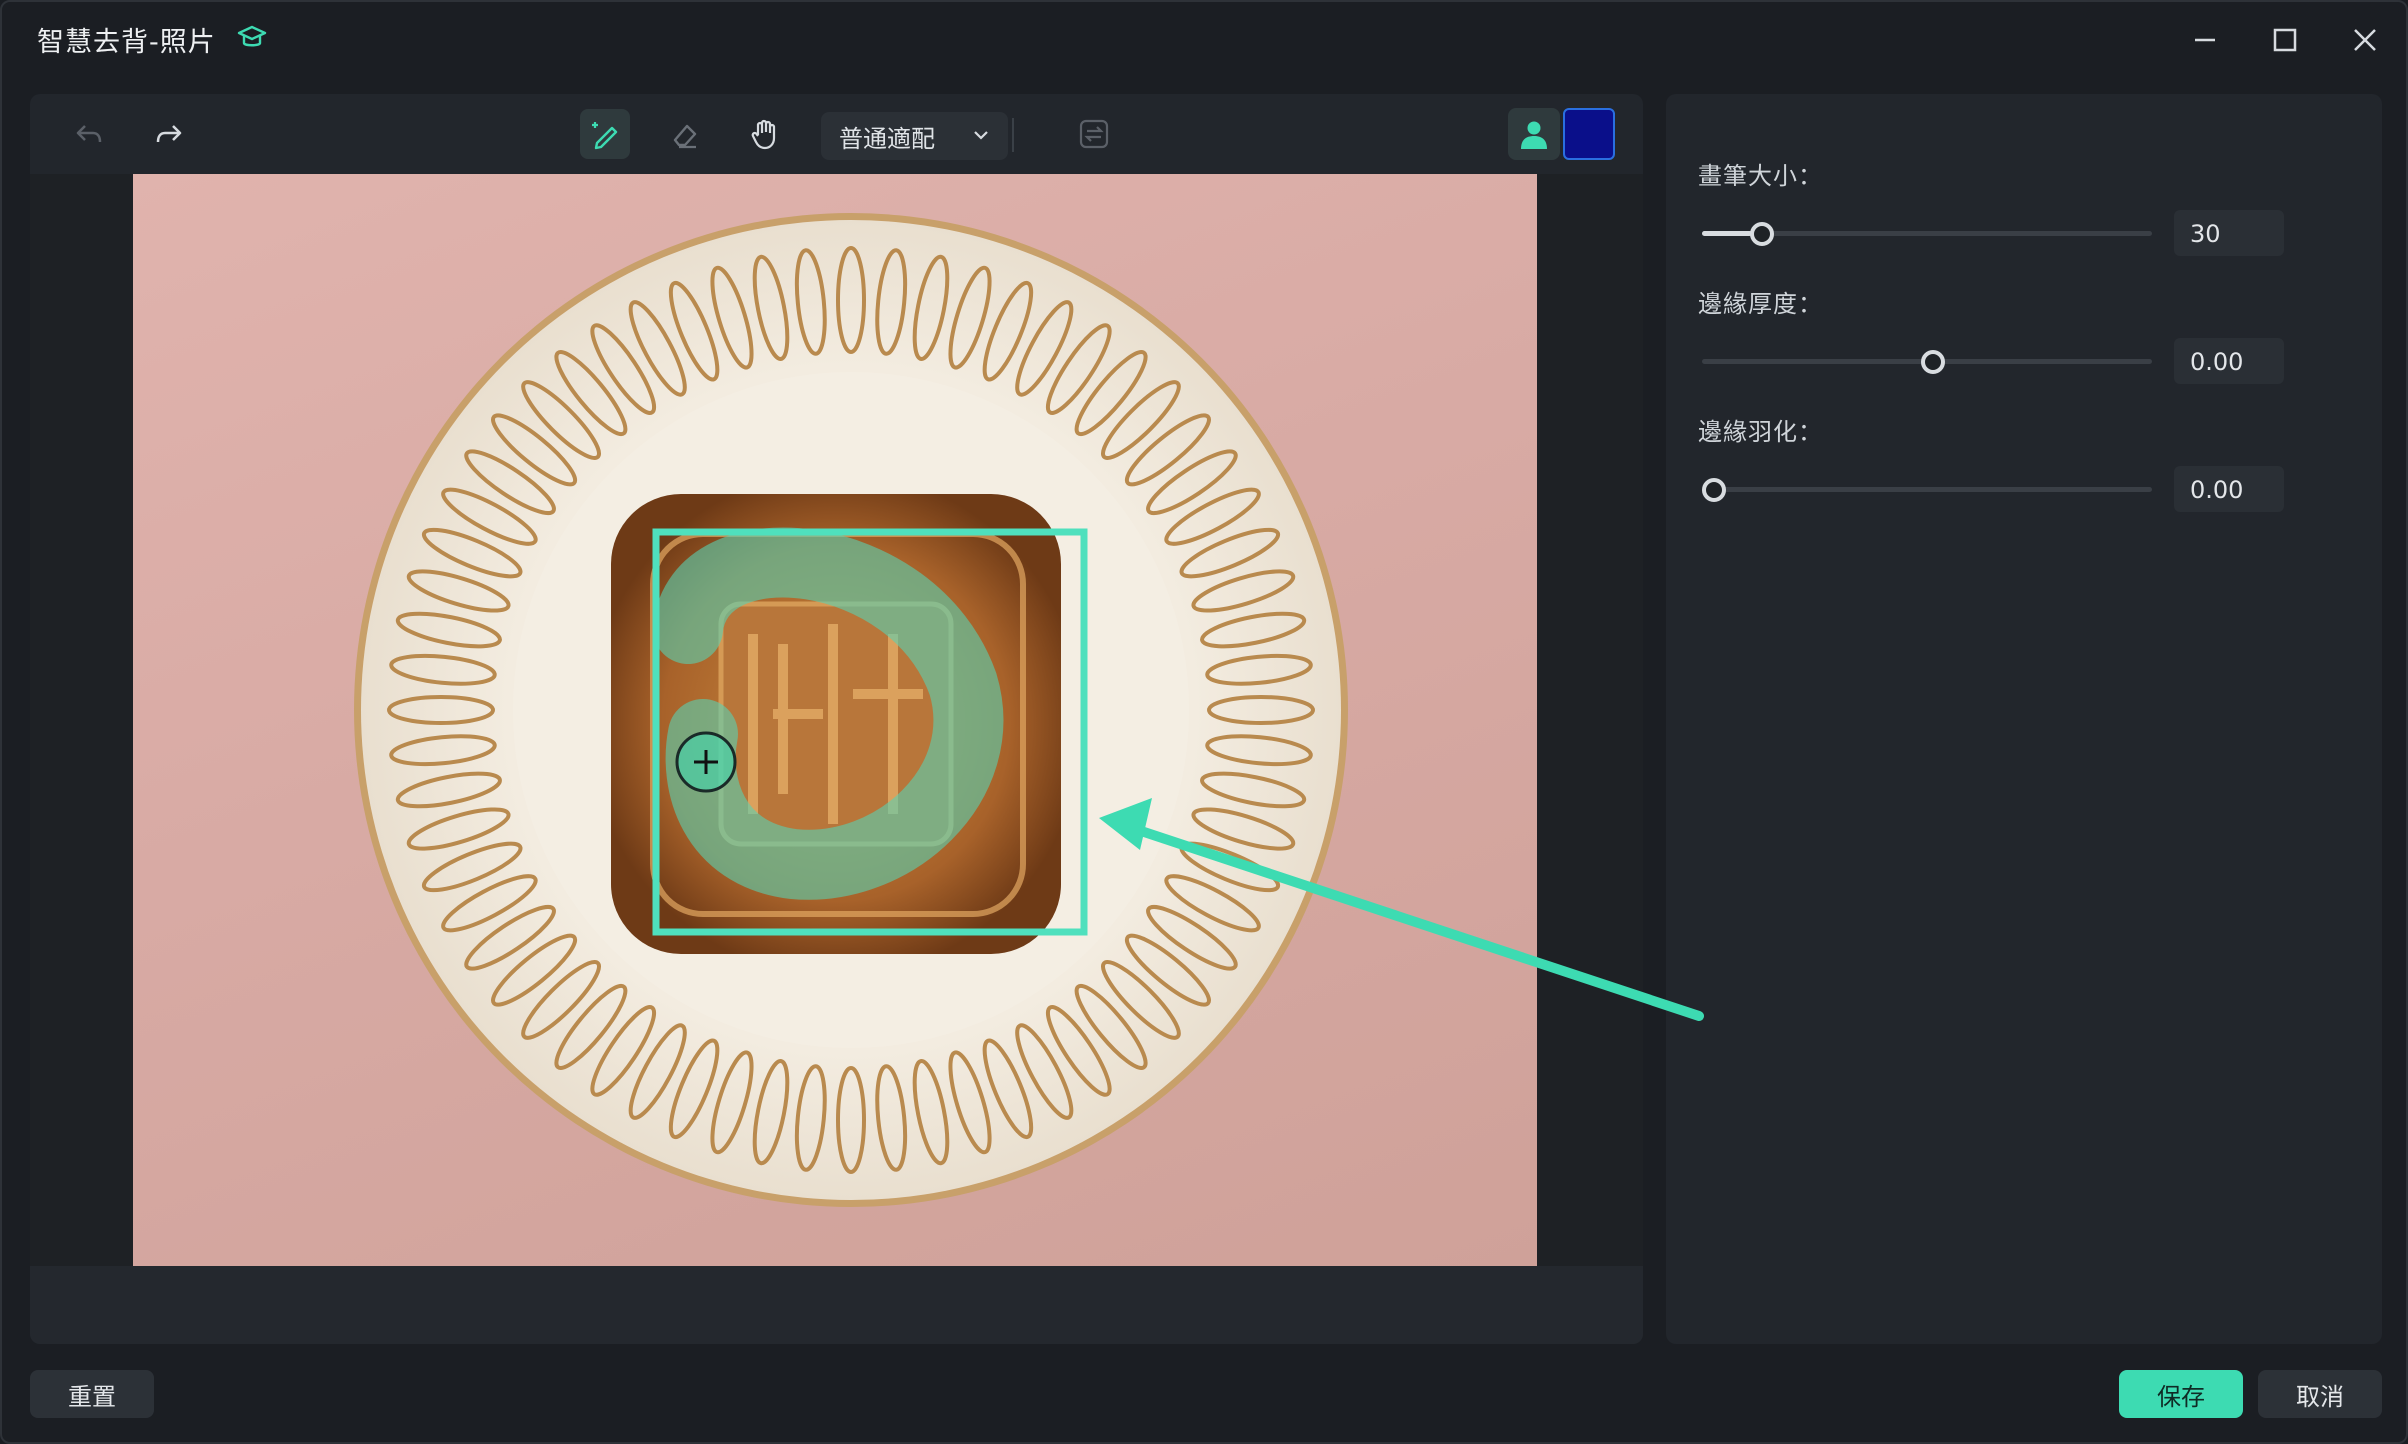  What do you see at coordinates (1013, 135) in the screenshot?
I see `toolbar-divider` at bounding box center [1013, 135].